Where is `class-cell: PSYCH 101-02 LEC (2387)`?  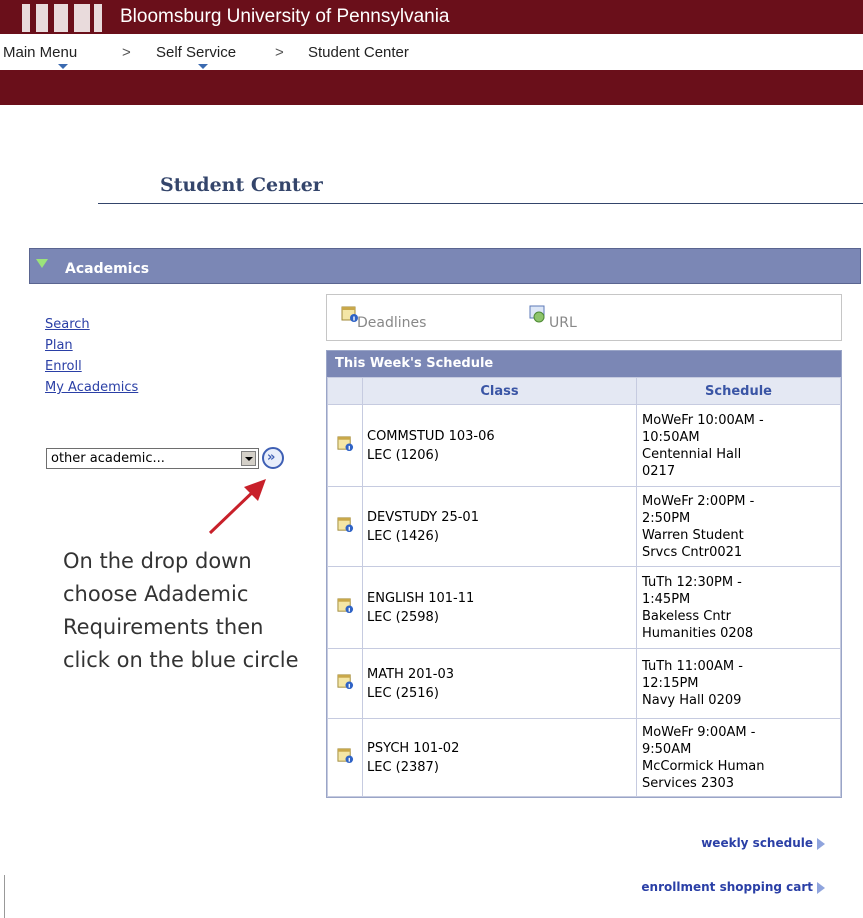
class-cell: PSYCH 101-02 LEC (2387) is located at coordinates (499, 757).